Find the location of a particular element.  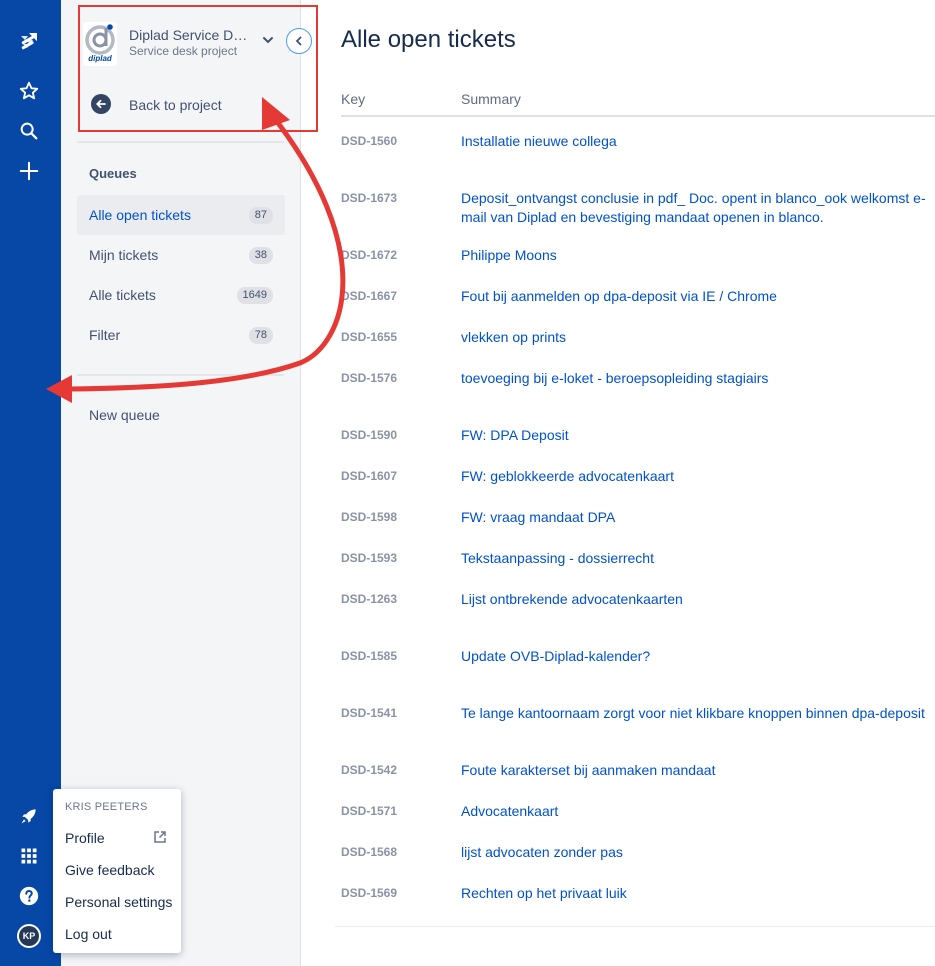

ticket-summary: FW: vraag mandaat DPA is located at coordinates (696, 517).